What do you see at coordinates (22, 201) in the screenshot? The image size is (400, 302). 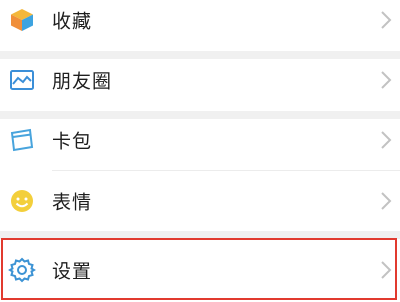 I see `smiley-face-icon` at bounding box center [22, 201].